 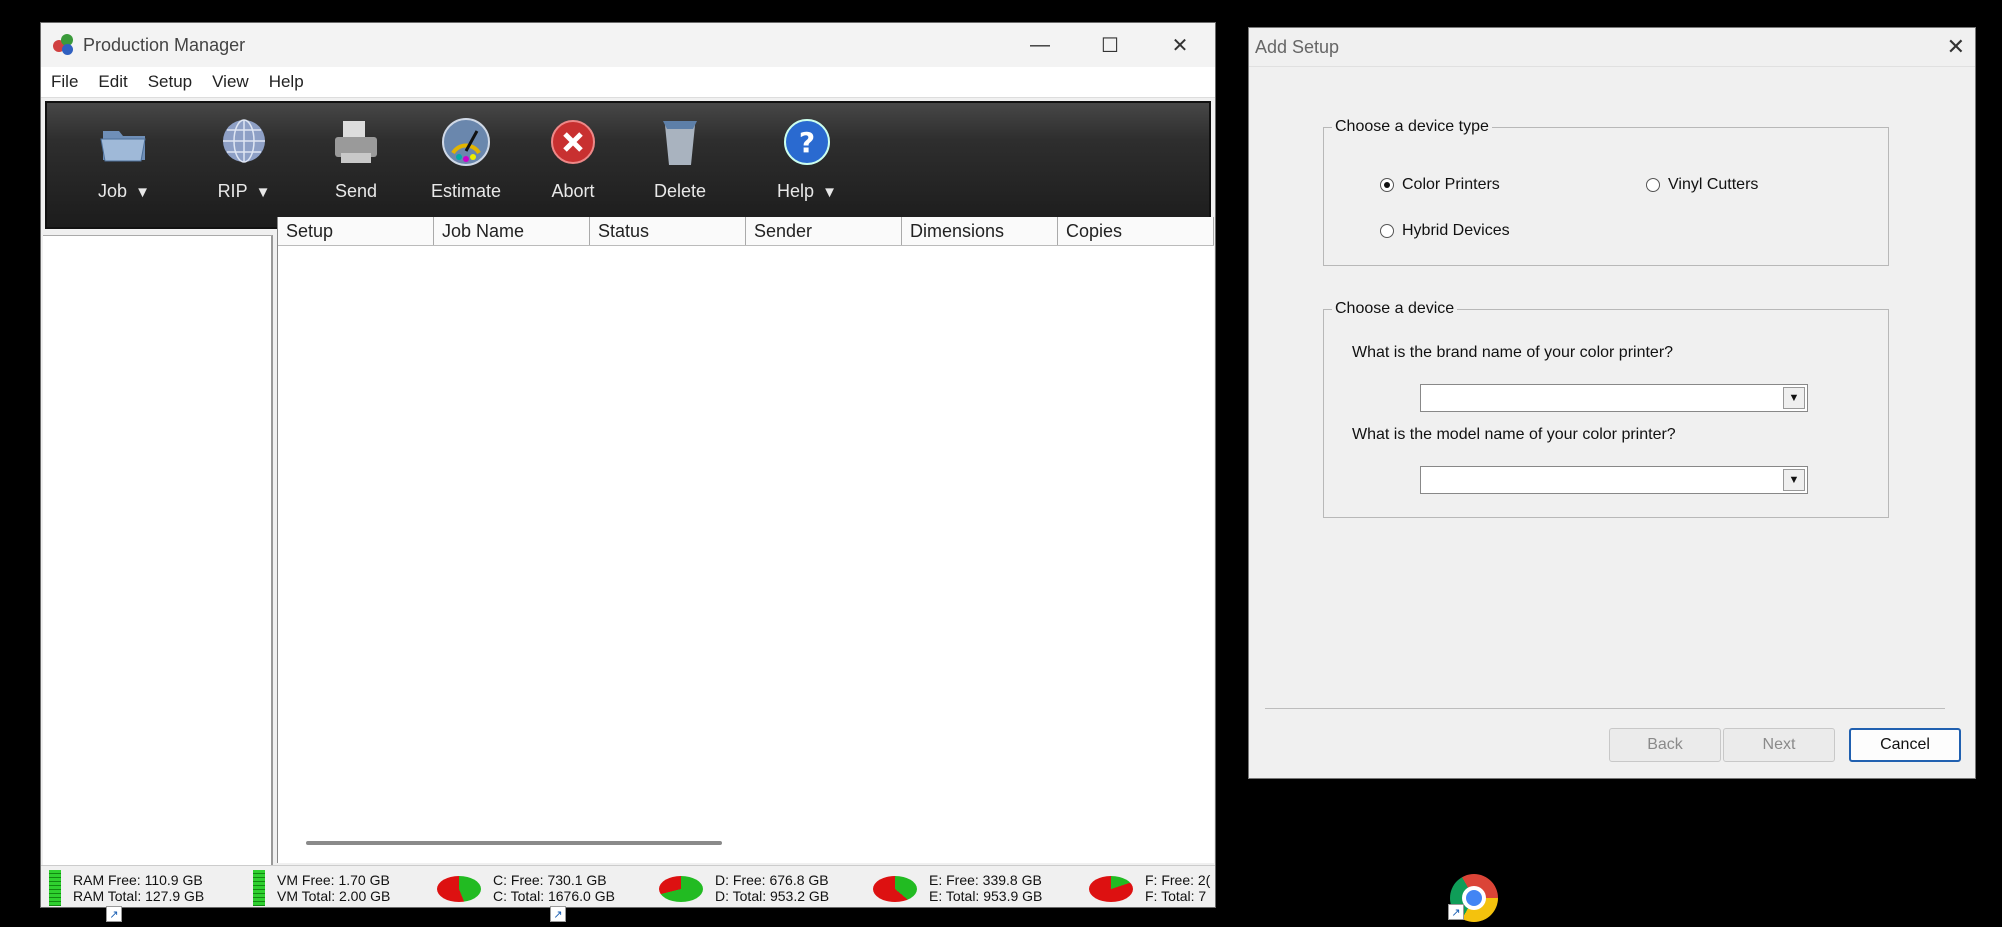 What do you see at coordinates (1440, 185) in the screenshot?
I see `radio-color-printers: Color Printers` at bounding box center [1440, 185].